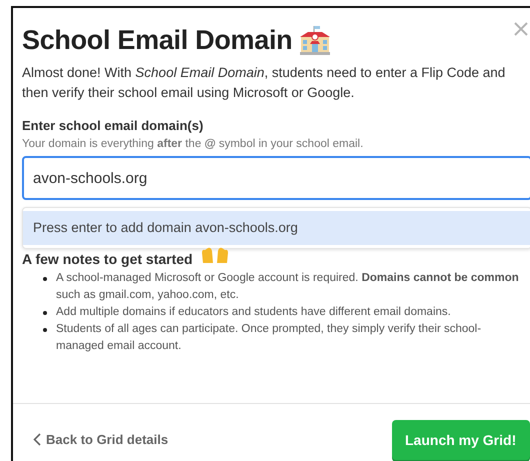  What do you see at coordinates (157, 40) in the screenshot?
I see `dialog-title: School Email Domain` at bounding box center [157, 40].